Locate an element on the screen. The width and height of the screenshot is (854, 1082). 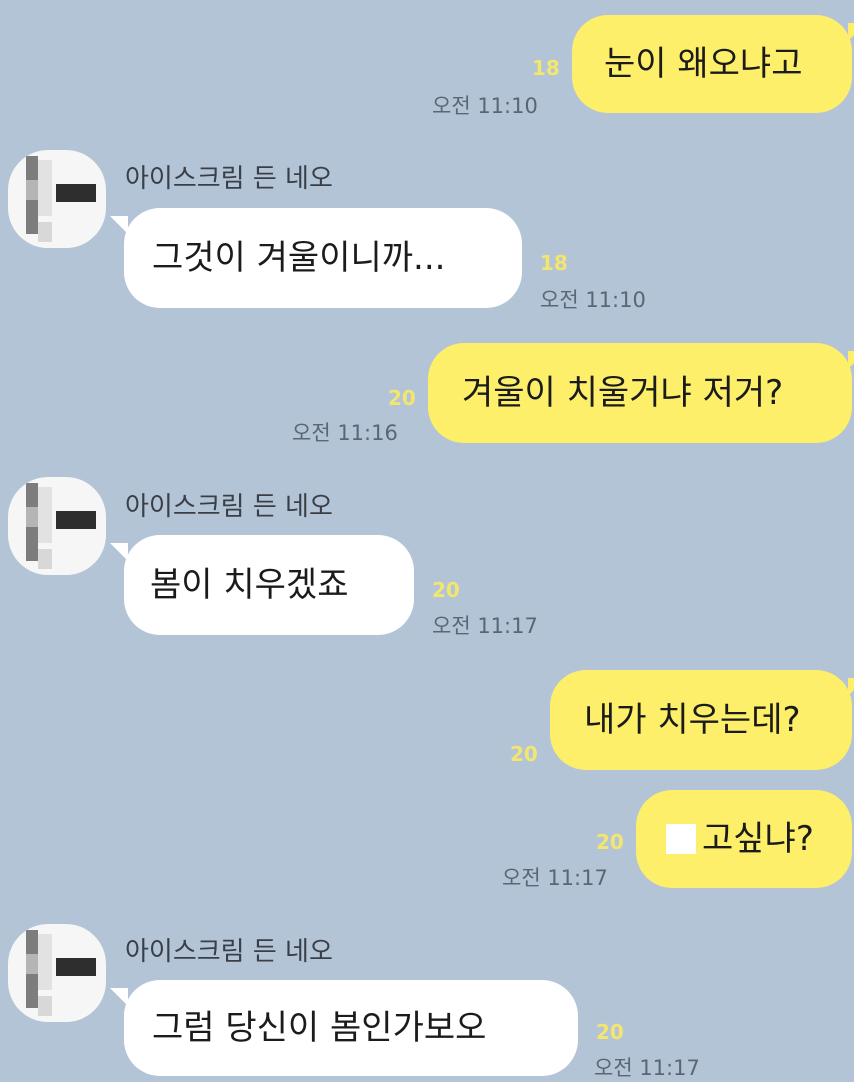
message-text: 봄이 치우겠죠 is located at coordinates (249, 585).